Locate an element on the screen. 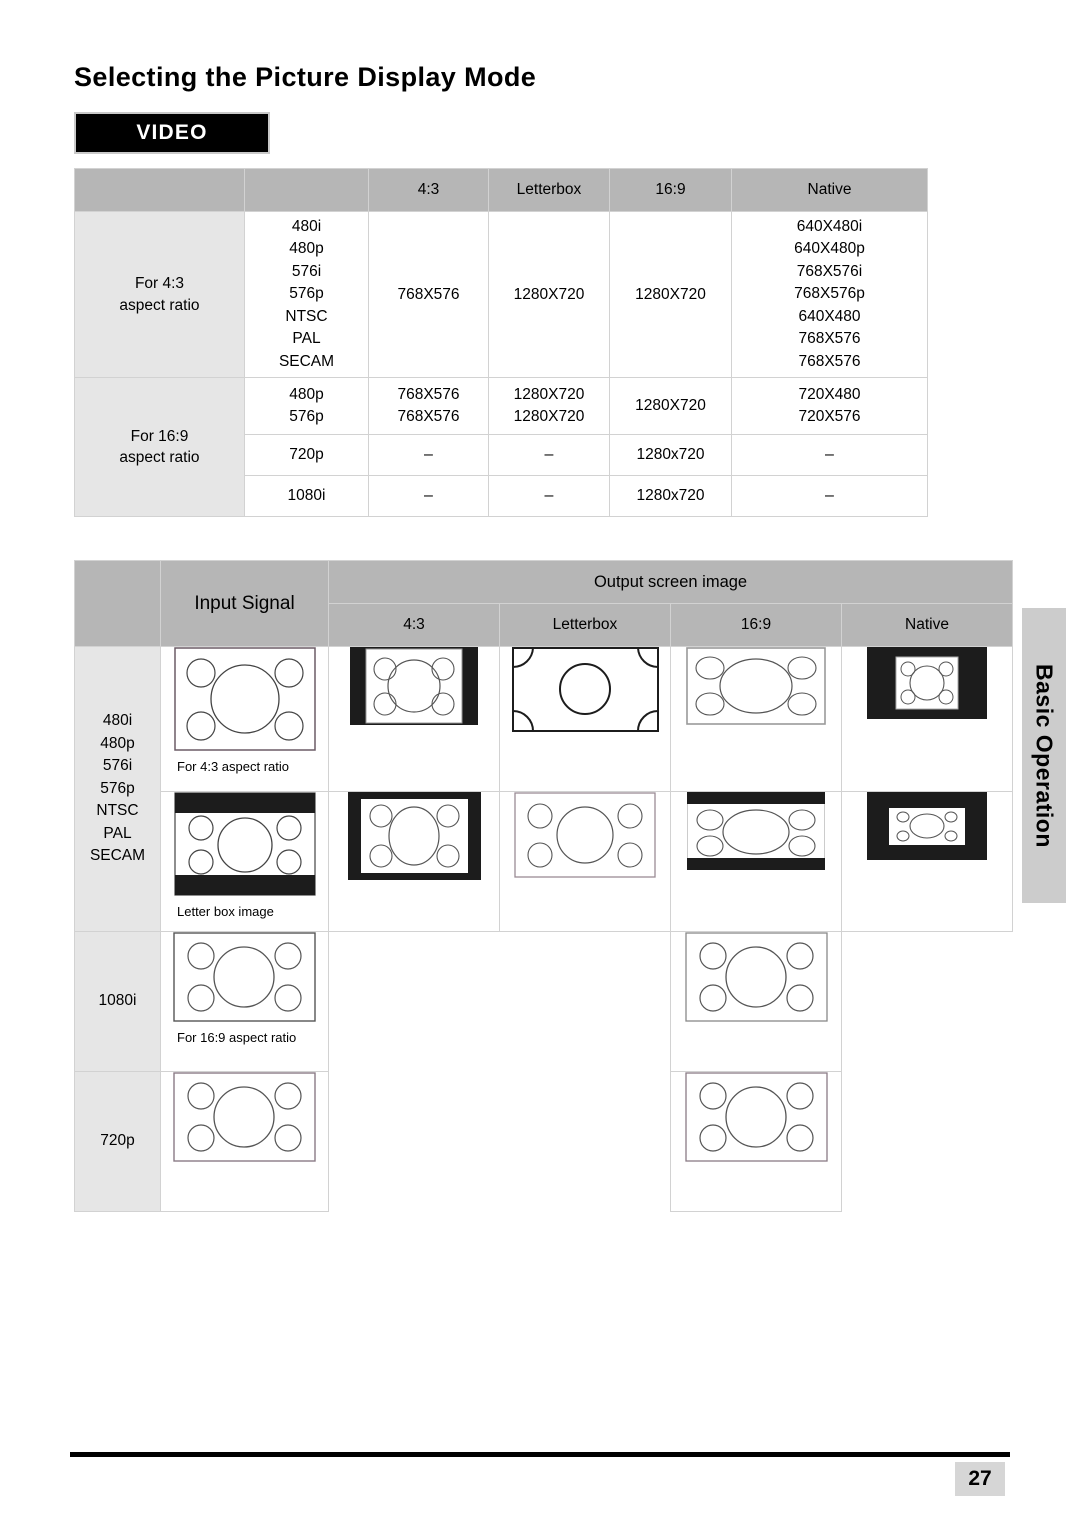 The width and height of the screenshot is (1080, 1534). output-thumb-169-720p is located at coordinates (756, 1141).